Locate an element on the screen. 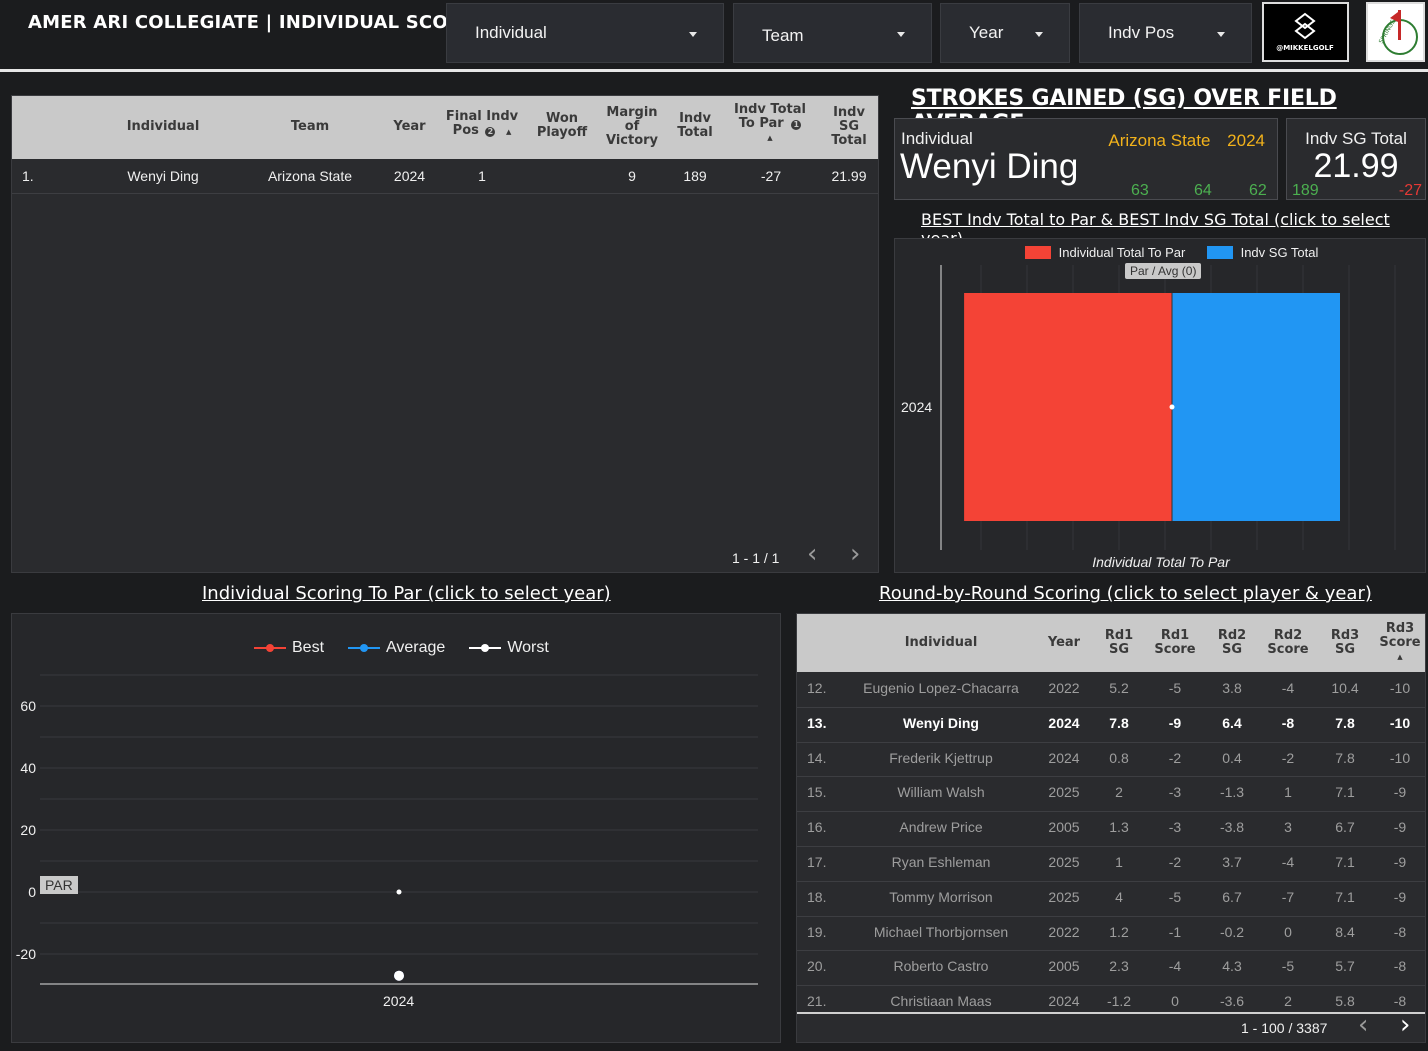 This screenshot has height=1051, width=1428. card-rd1: 63 is located at coordinates (1140, 190).